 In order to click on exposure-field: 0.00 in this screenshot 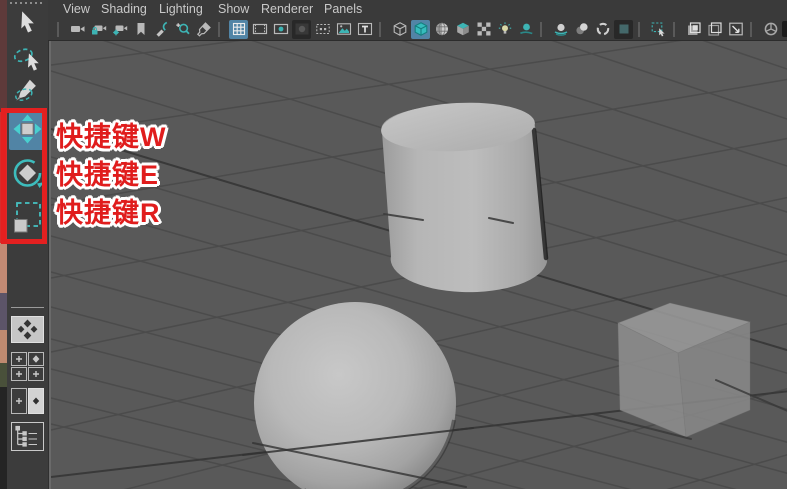, I will do `click(784, 29)`.